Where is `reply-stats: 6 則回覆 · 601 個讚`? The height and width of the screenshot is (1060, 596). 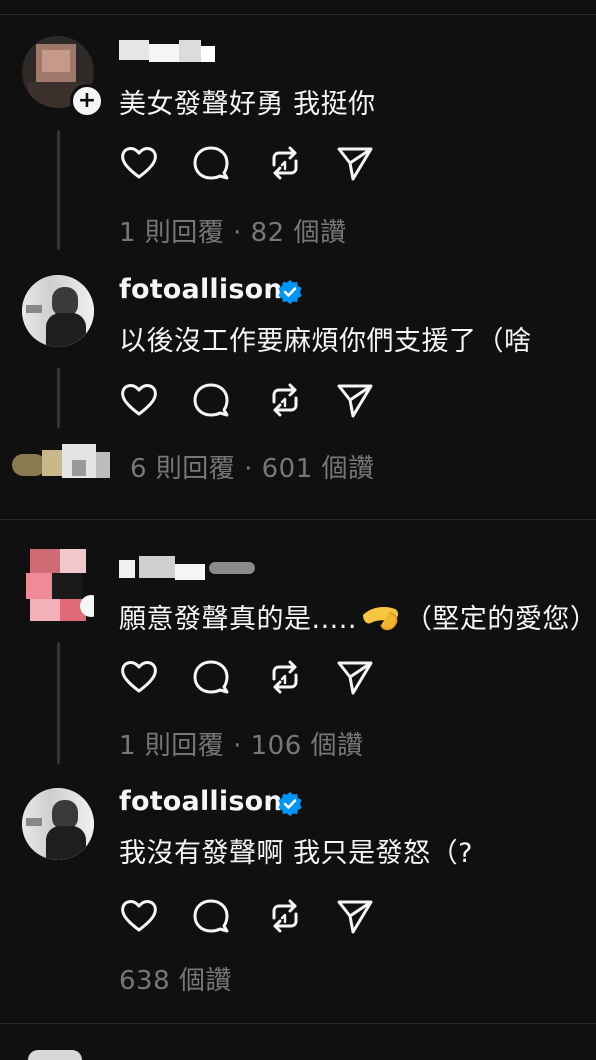 reply-stats: 6 則回覆 · 601 個讚 is located at coordinates (252, 466).